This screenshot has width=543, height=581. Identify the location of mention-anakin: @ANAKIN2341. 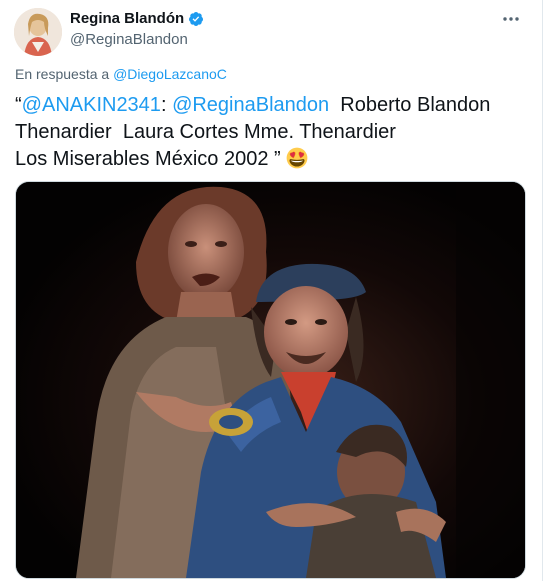
(91, 105).